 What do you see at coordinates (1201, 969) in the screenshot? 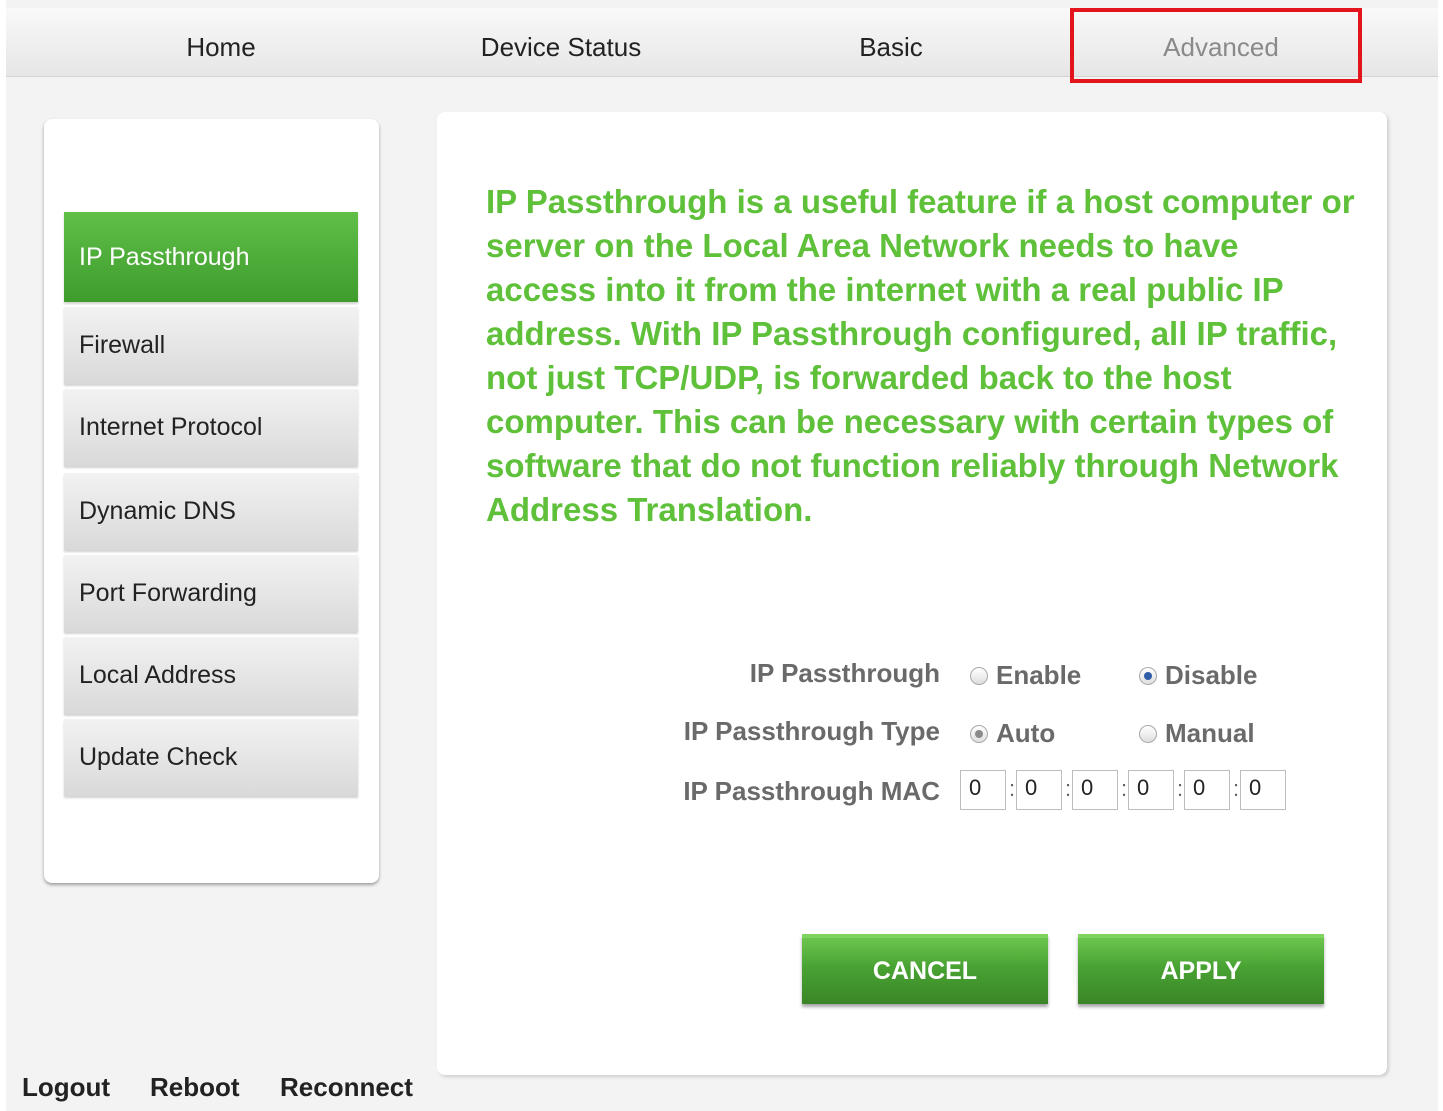
I see `apply-button: APPLY` at bounding box center [1201, 969].